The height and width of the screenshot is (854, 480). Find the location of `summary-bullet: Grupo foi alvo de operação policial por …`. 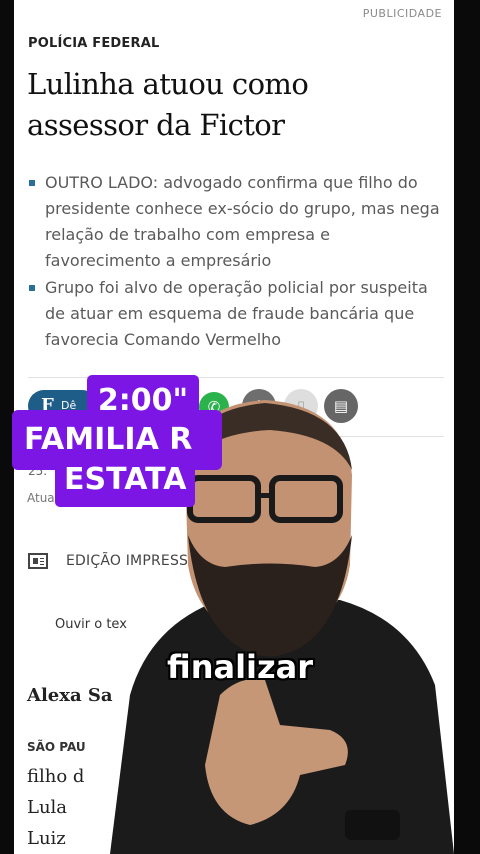

summary-bullet: Grupo foi alvo de operação policial por … is located at coordinates (238, 314).